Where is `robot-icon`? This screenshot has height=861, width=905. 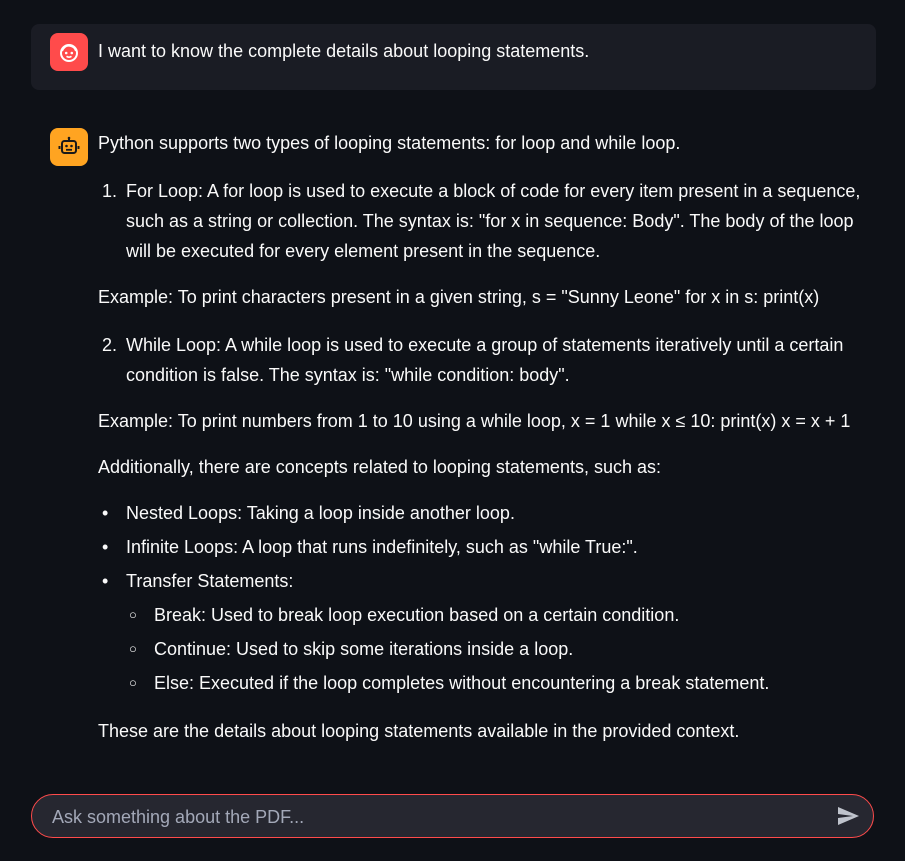 robot-icon is located at coordinates (69, 145).